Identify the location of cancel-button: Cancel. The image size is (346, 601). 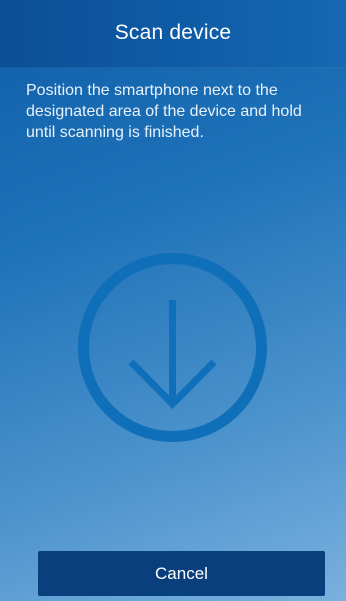
(181, 573).